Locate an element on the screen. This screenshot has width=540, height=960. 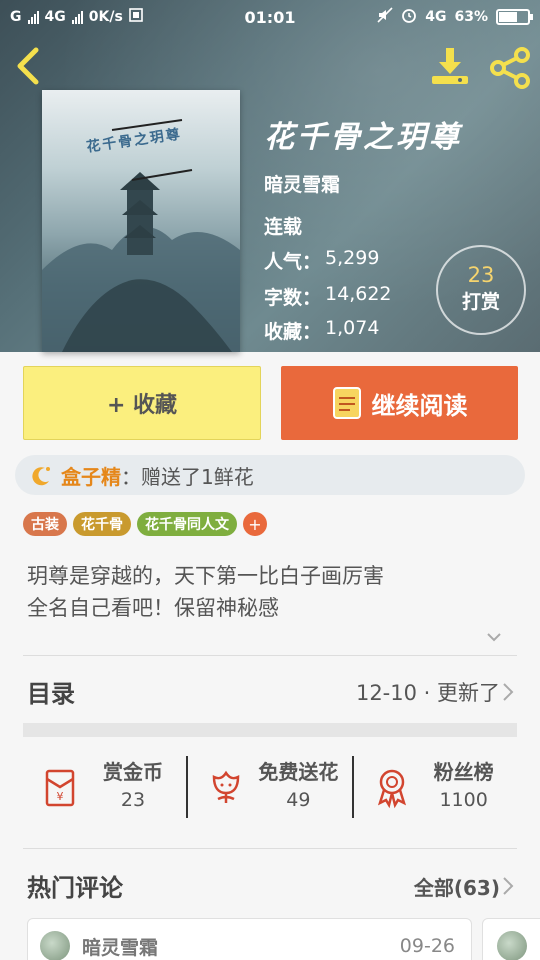
add-tag-button: + is located at coordinates (255, 524).